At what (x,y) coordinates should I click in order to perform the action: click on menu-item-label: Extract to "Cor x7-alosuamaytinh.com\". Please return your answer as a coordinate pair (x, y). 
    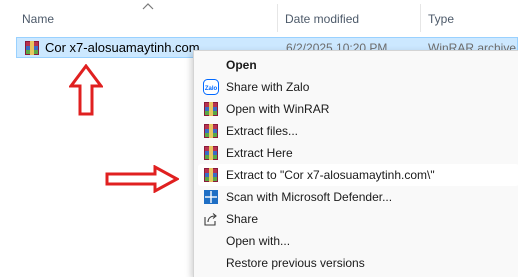
    Looking at the image, I should click on (330, 175).